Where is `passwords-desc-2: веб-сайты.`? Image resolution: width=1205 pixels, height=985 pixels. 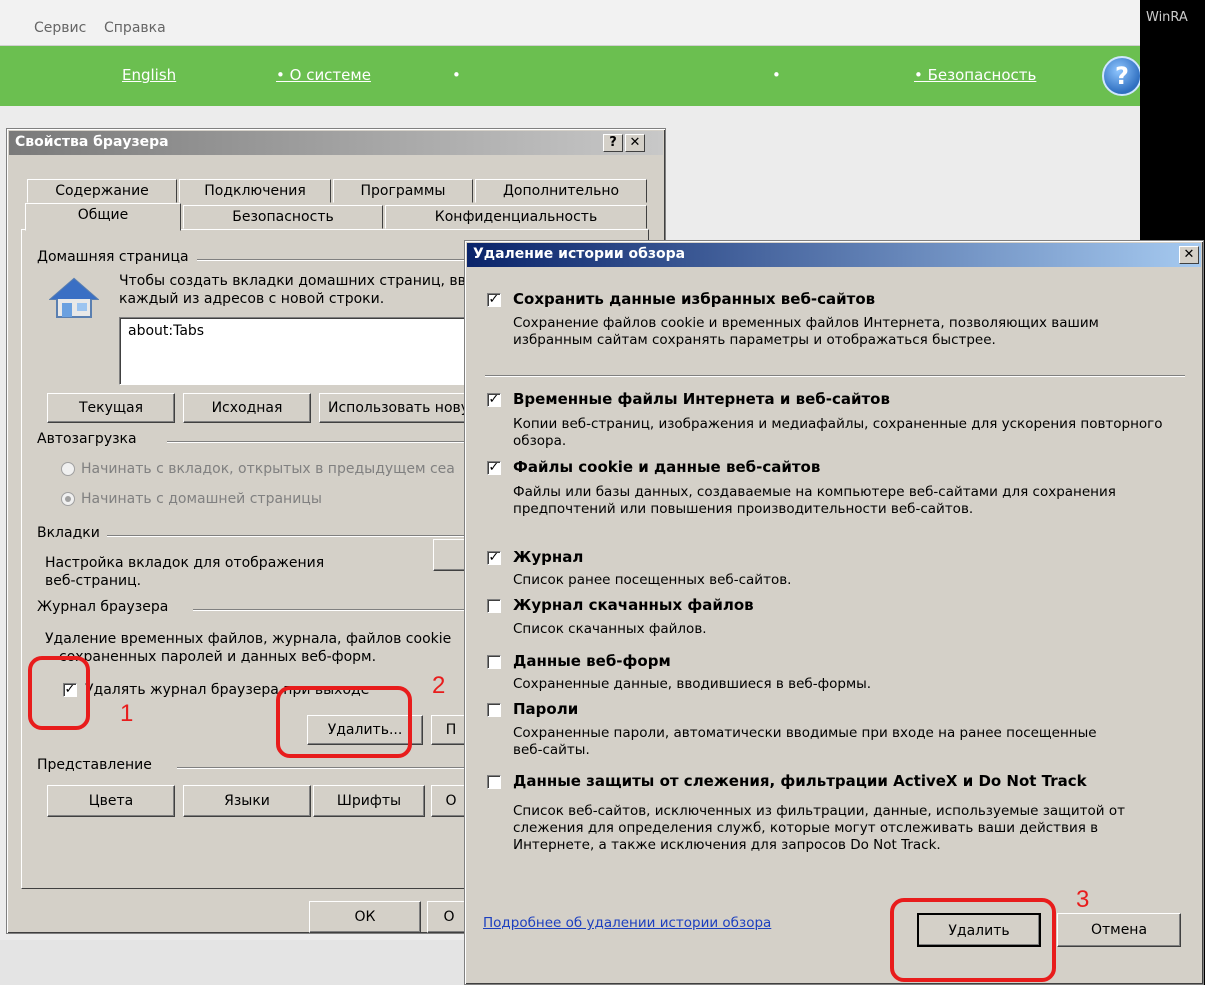 passwords-desc-2: веб-сайты. is located at coordinates (551, 750).